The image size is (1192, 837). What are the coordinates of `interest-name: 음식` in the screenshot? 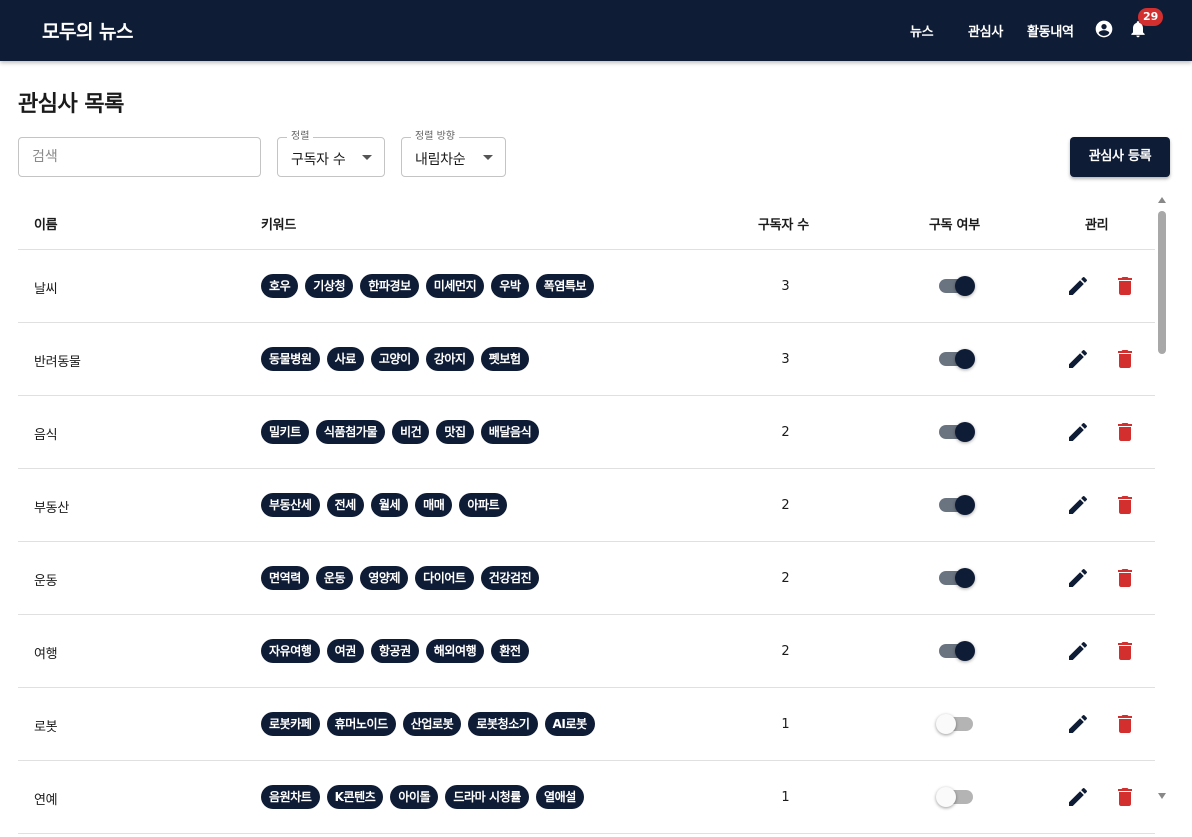 It's located at (46, 435).